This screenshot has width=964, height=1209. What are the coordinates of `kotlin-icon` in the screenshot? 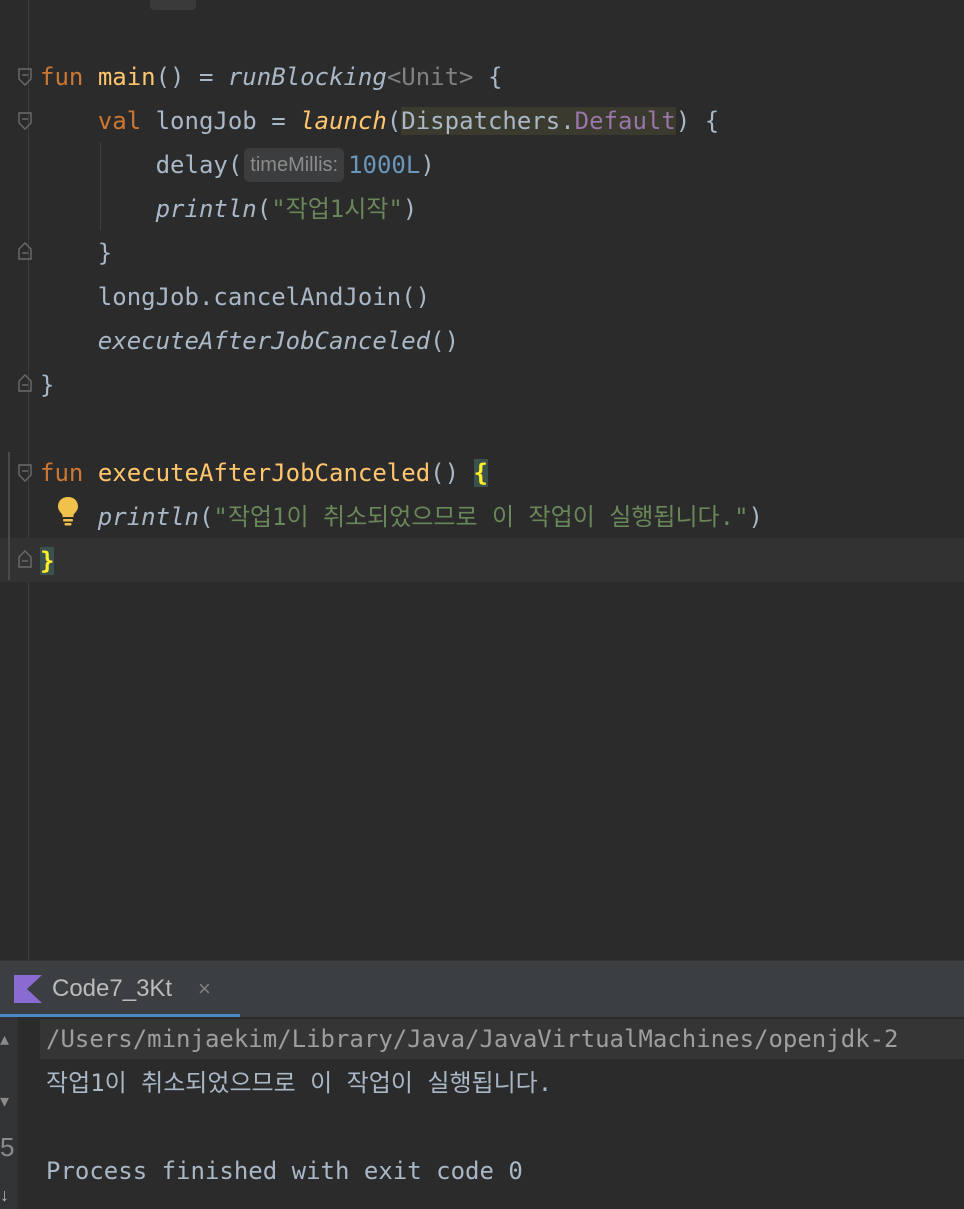 It's located at (28, 989).